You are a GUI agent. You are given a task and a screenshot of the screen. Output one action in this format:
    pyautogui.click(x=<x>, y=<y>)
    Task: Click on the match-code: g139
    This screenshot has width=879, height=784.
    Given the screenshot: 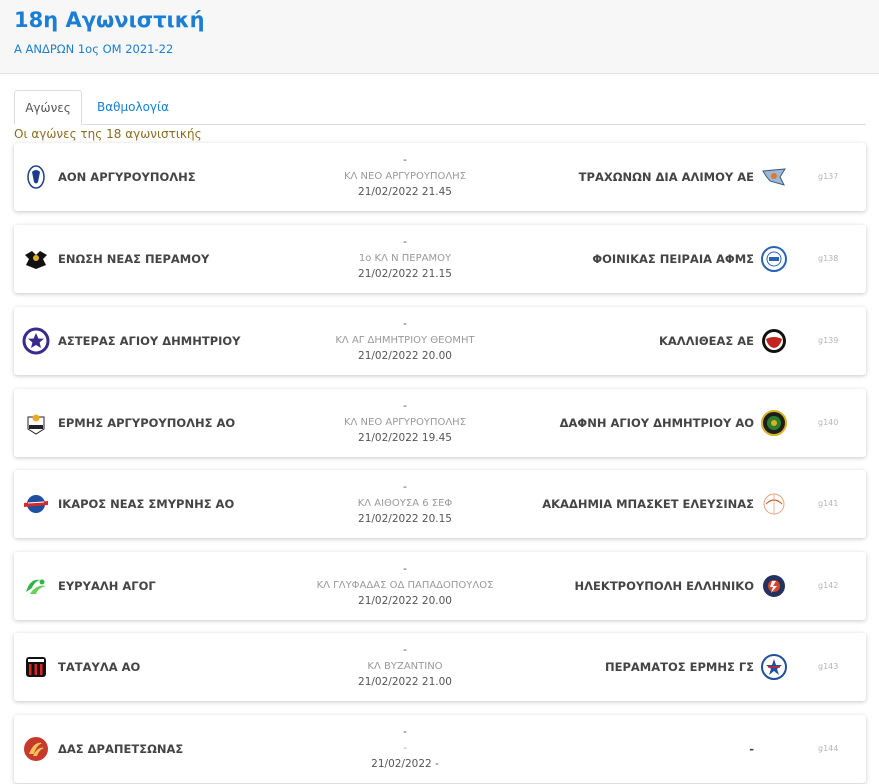 What is the action you would take?
    pyautogui.click(x=828, y=340)
    